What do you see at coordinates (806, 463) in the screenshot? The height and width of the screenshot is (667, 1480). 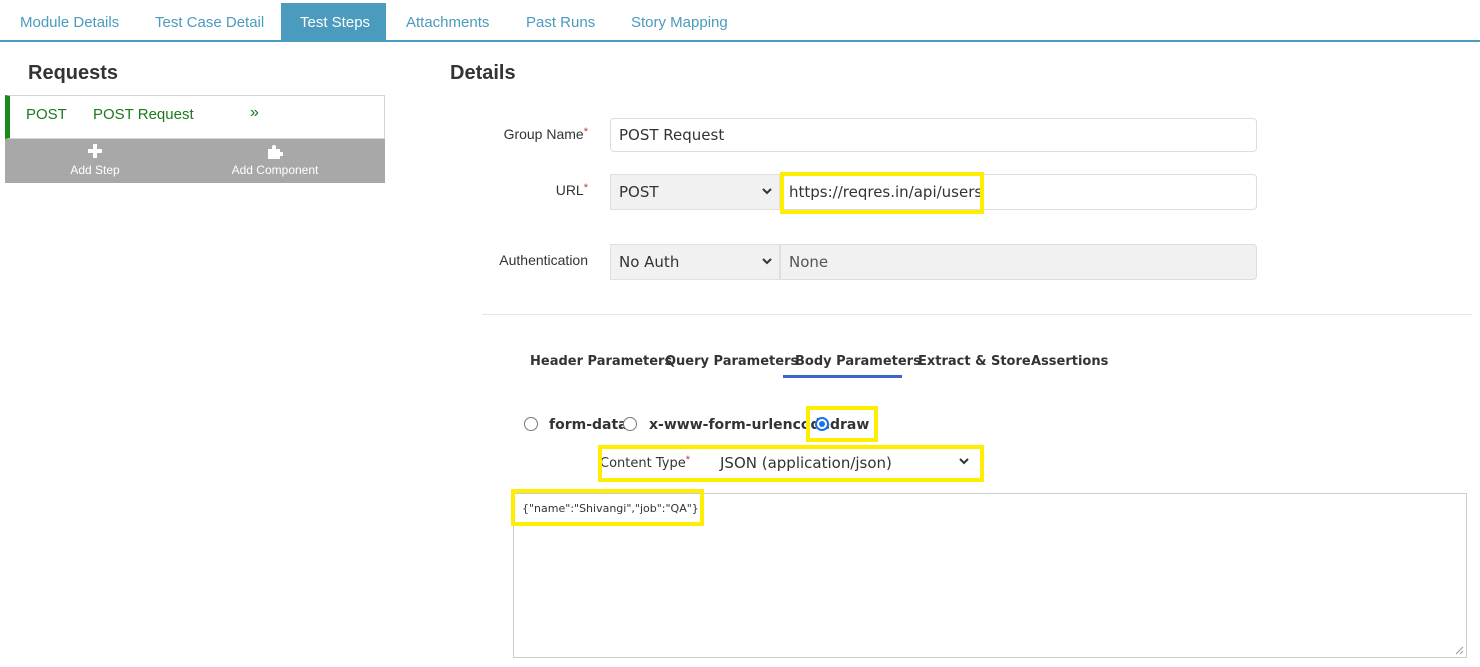 I see `content-type-value: JSON (application/json)` at bounding box center [806, 463].